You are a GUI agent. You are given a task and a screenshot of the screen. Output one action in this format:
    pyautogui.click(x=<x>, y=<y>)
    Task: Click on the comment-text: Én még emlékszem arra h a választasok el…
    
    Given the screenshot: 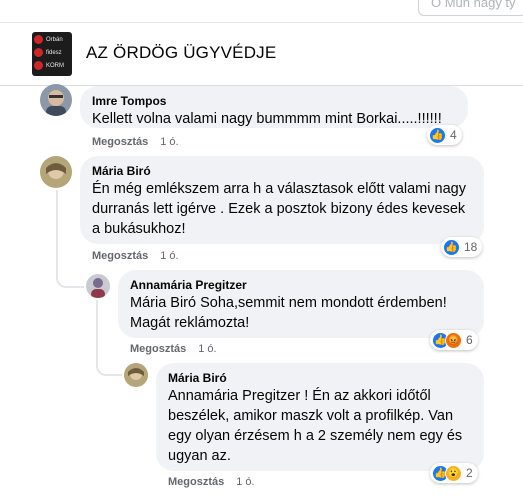 What is the action you would take?
    pyautogui.click(x=279, y=209)
    